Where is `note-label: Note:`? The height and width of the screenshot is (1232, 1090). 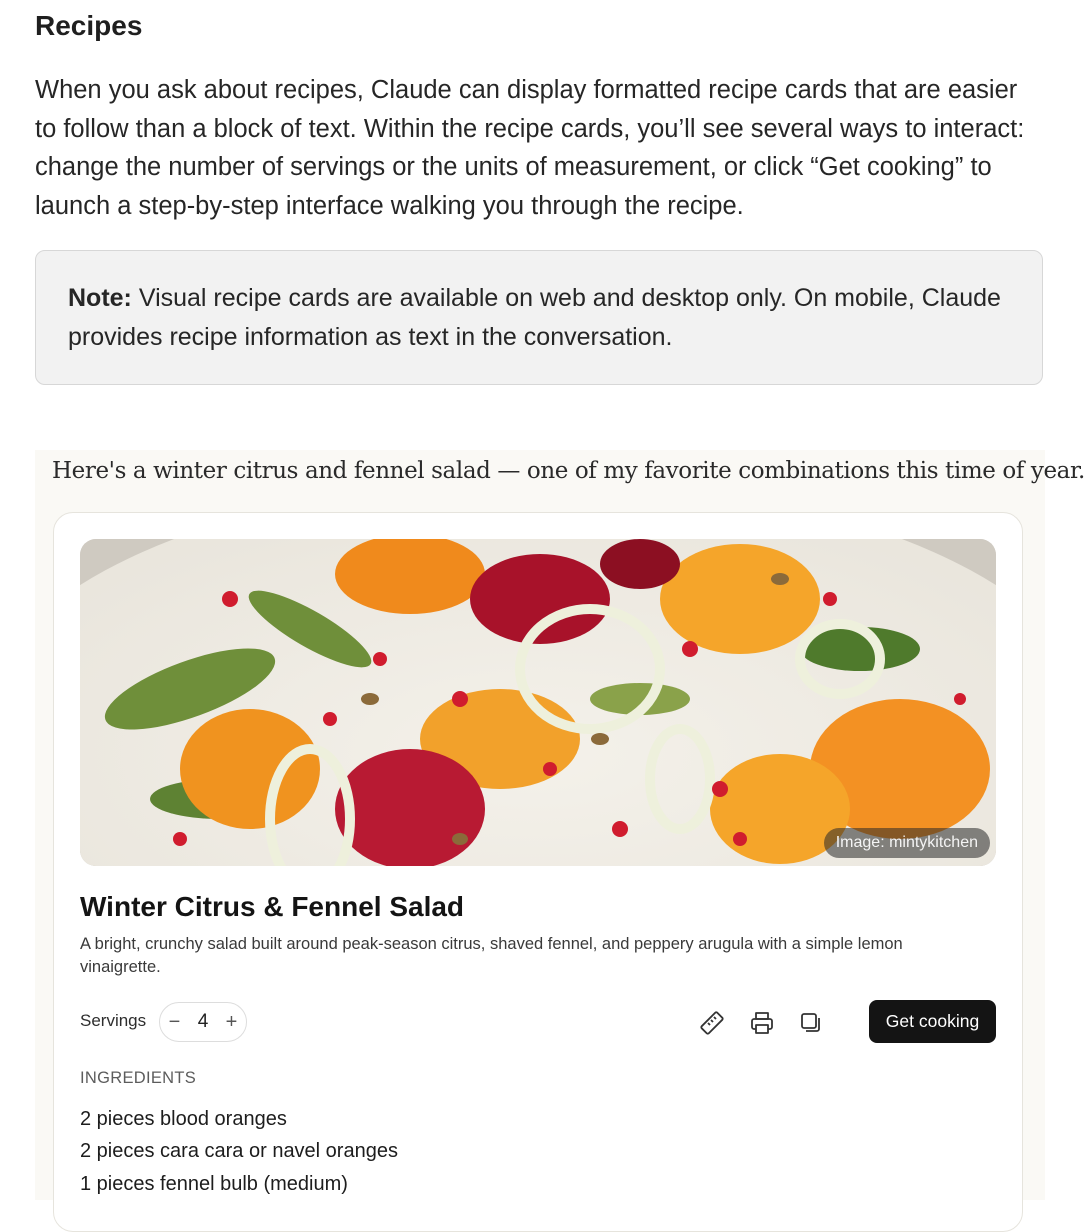
note-label: Note: is located at coordinates (100, 298).